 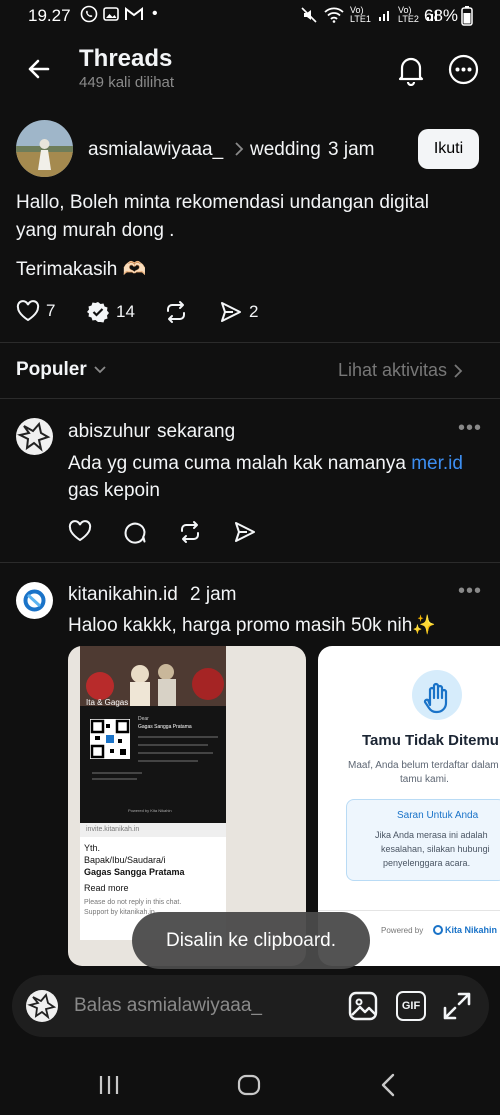 I want to click on follow-button: Ikuti, so click(x=448, y=149).